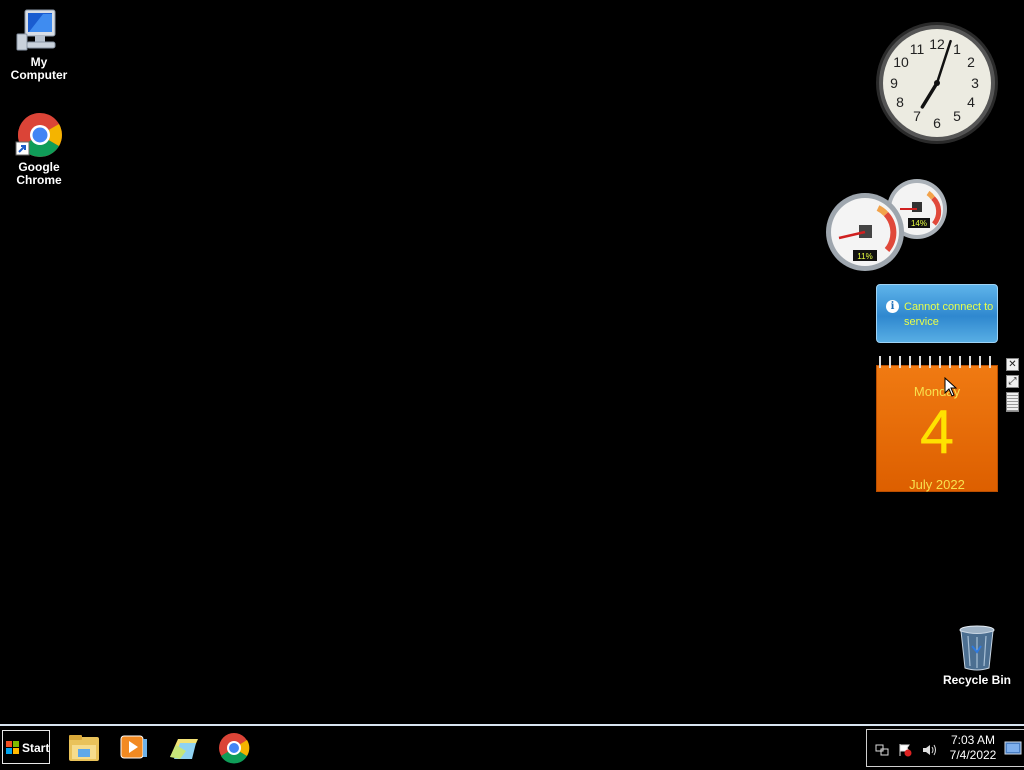  What do you see at coordinates (971, 102) in the screenshot?
I see `clock-numeral: 4` at bounding box center [971, 102].